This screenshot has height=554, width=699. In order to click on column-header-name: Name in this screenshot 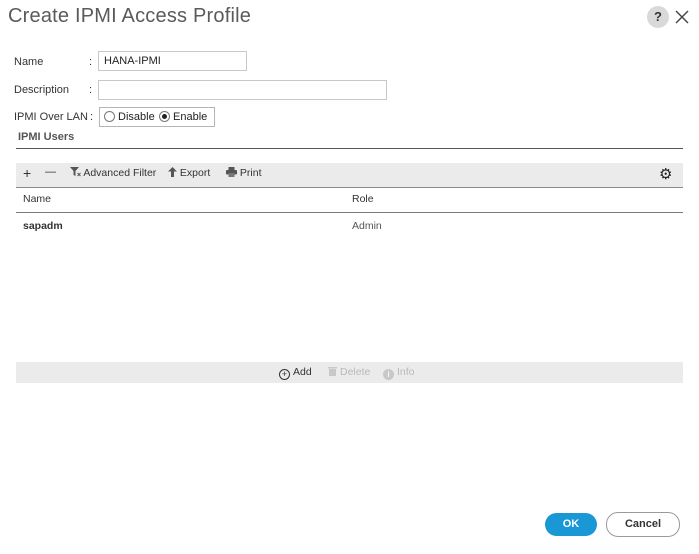, I will do `click(37, 199)`.